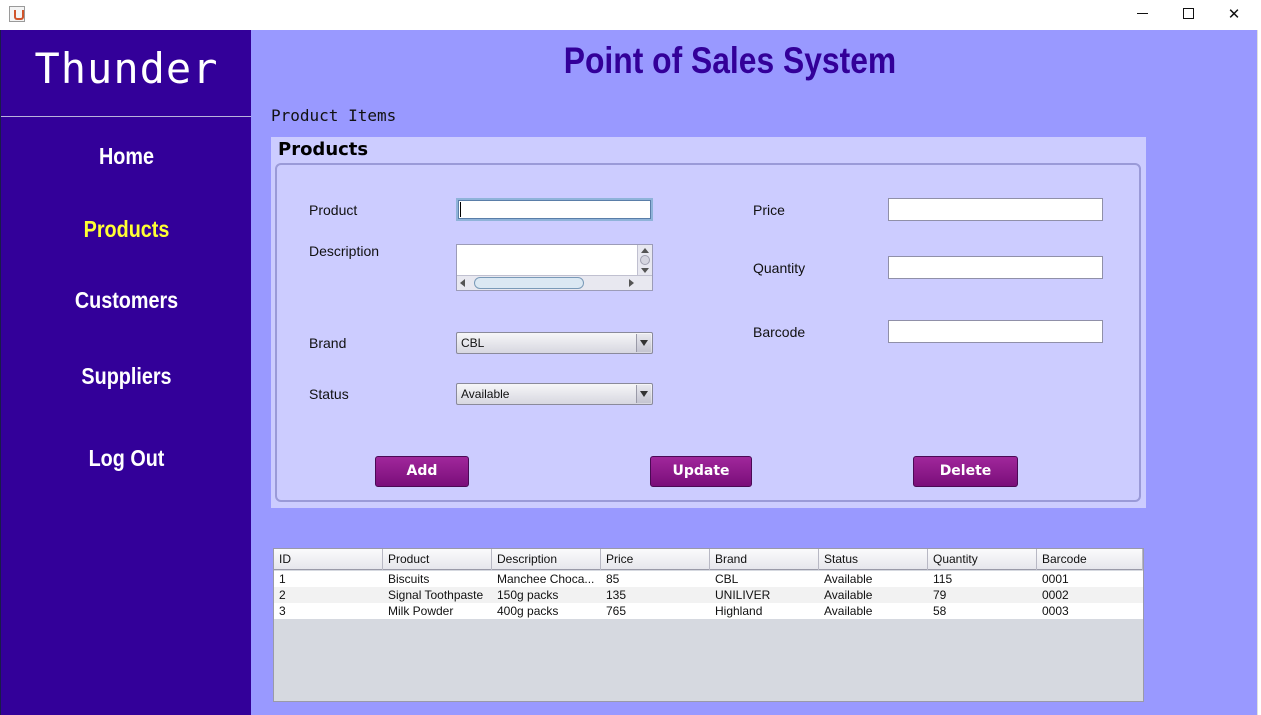 The image size is (1261, 715). What do you see at coordinates (437, 559) in the screenshot?
I see `column-header-product: Product` at bounding box center [437, 559].